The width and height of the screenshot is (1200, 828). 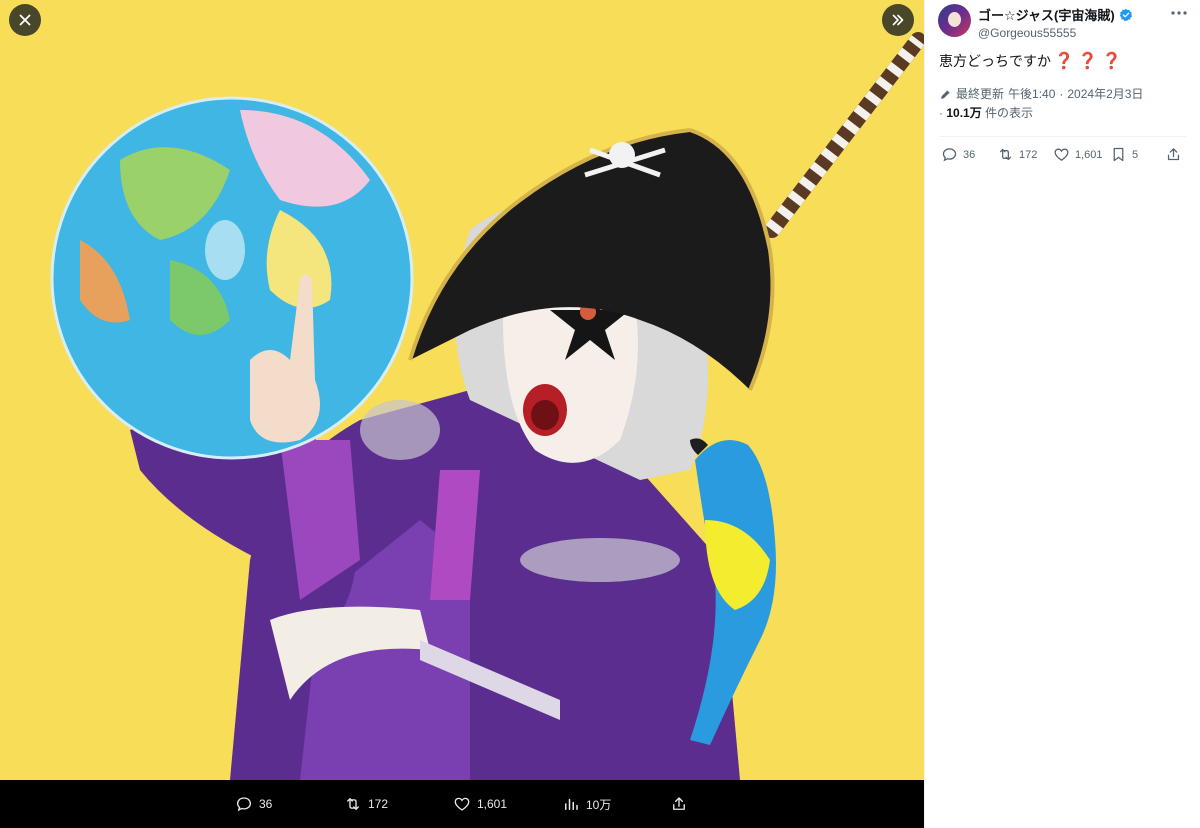 I want to click on globe, so click(x=232, y=278).